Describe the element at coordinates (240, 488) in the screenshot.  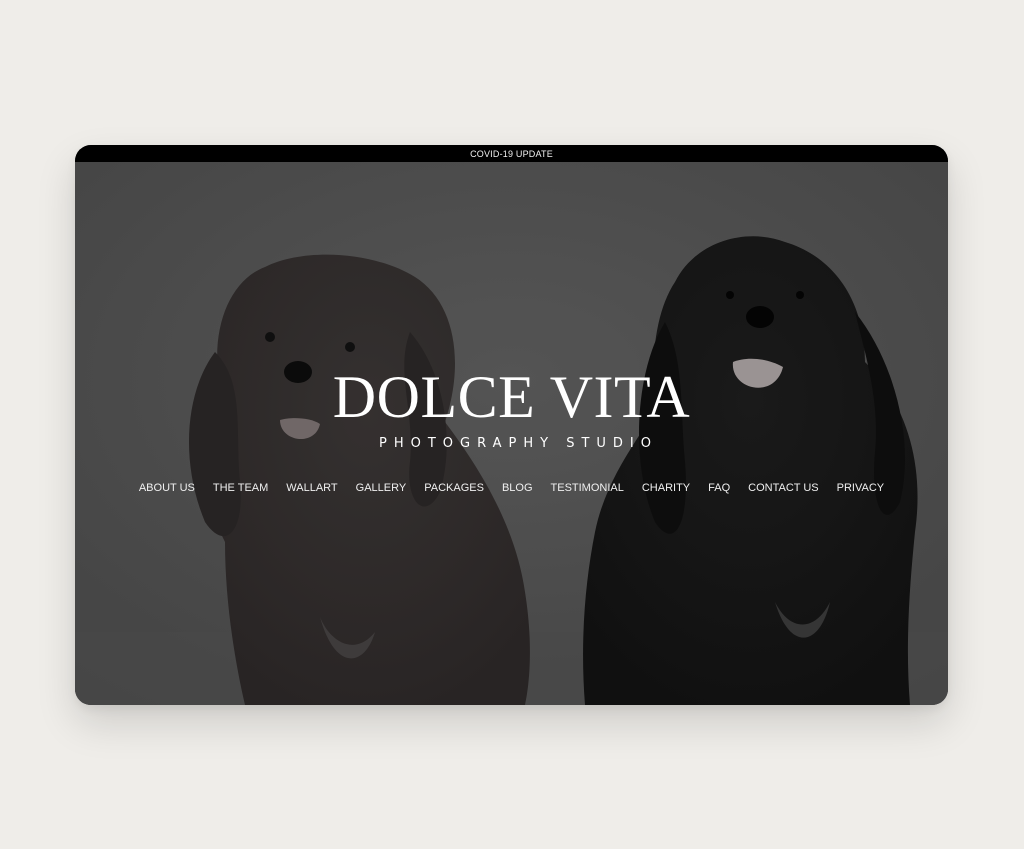
I see `nav-item-the-team: THE TEAM` at that location.